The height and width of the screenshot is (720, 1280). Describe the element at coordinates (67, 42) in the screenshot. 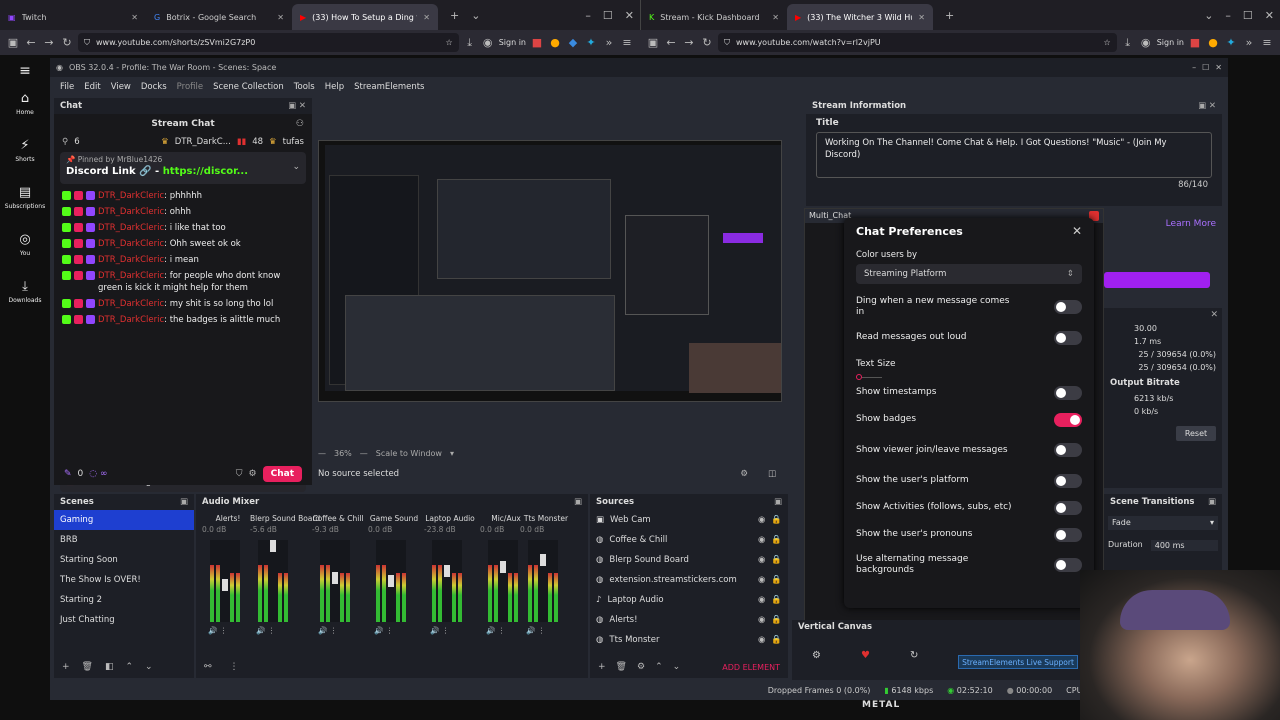

I see `reload-icon: ↻` at that location.